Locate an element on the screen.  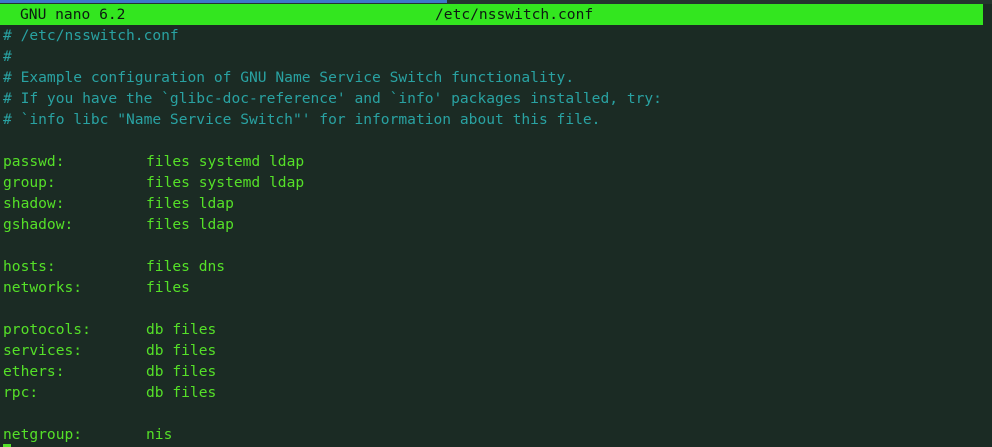
config-entry-line: rpc: db files is located at coordinates (493, 392).